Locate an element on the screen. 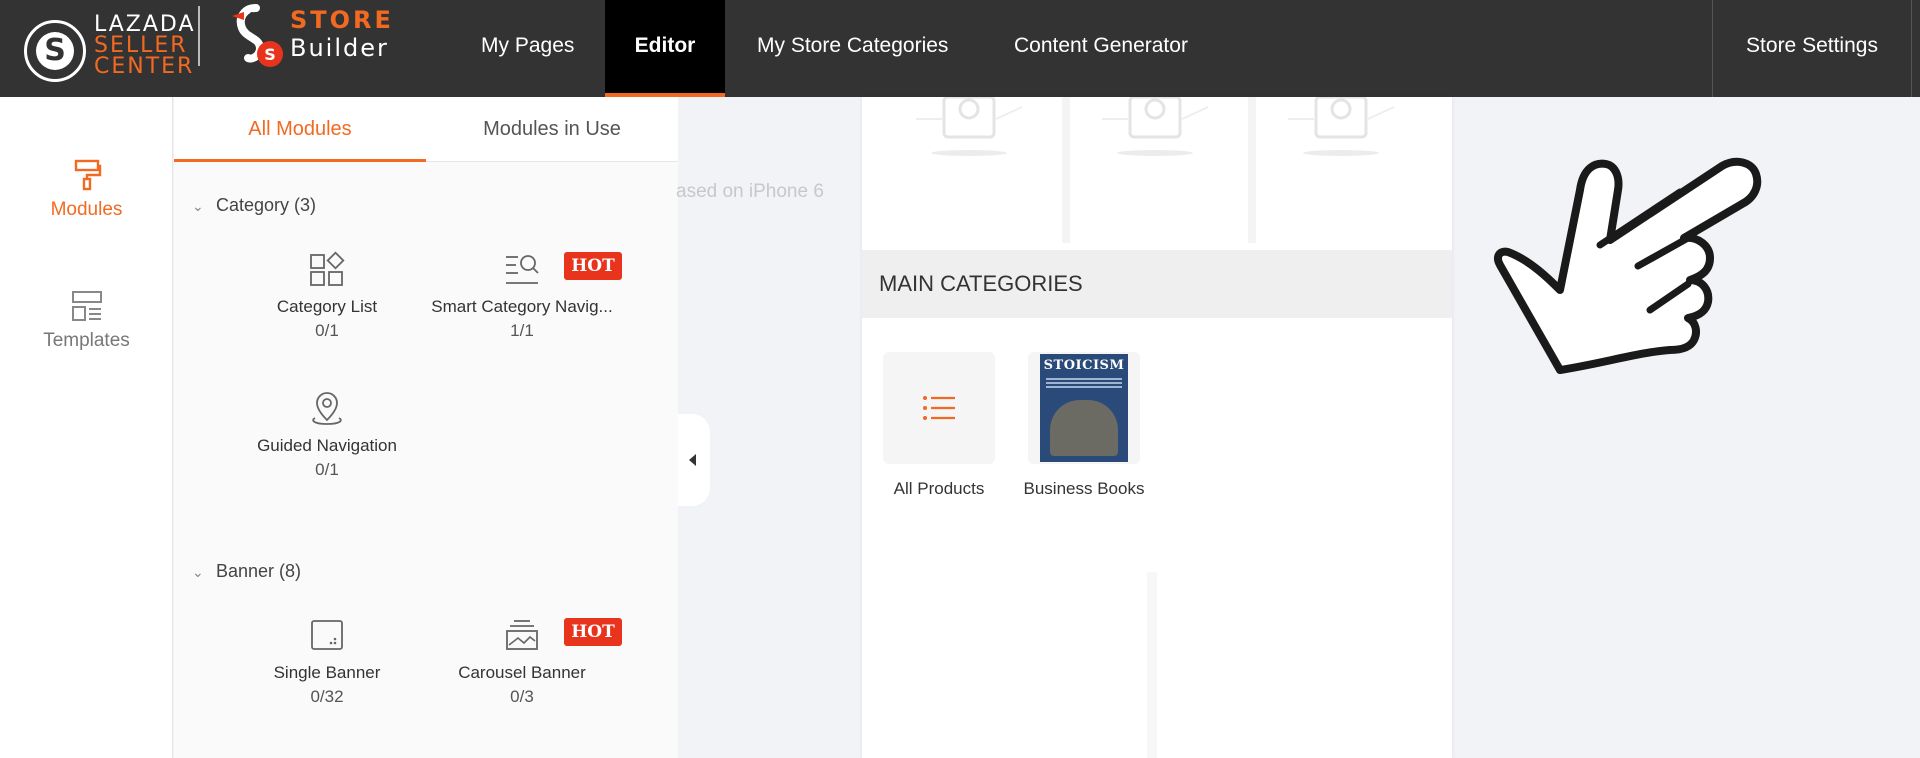 The image size is (1920, 758). modules-tabs: All Modules Modules in Use is located at coordinates (426, 129).